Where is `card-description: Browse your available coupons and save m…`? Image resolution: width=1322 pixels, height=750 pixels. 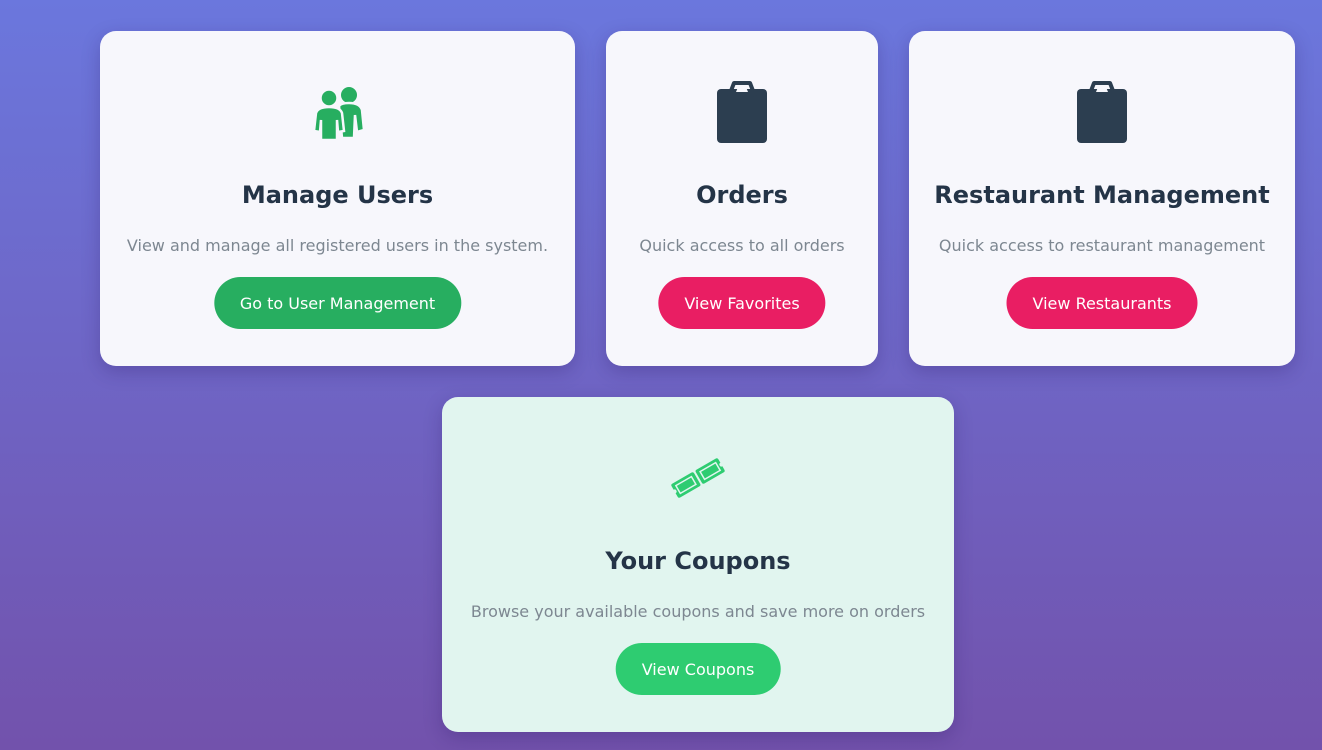
card-description: Browse your available coupons and save m… is located at coordinates (698, 611).